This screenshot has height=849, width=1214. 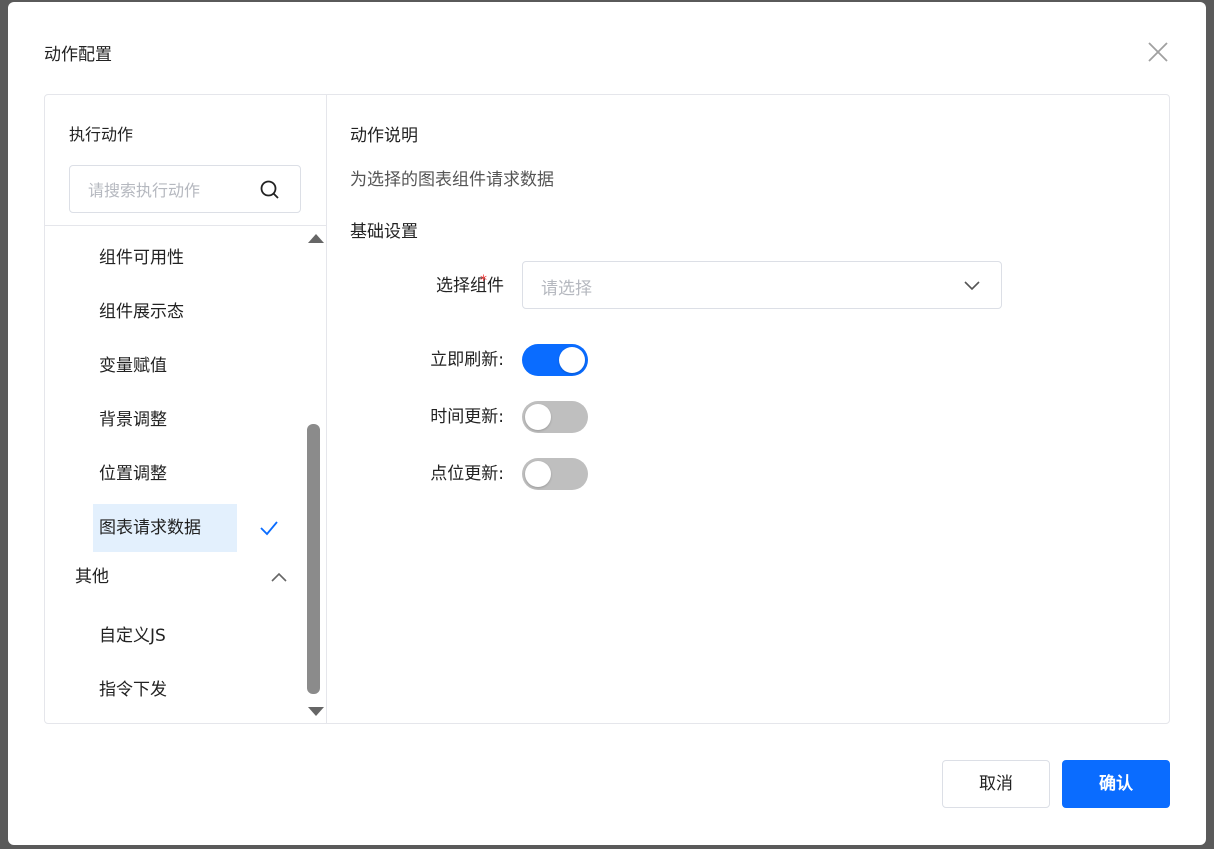 What do you see at coordinates (133, 366) in the screenshot?
I see `list-item: 变量赋值` at bounding box center [133, 366].